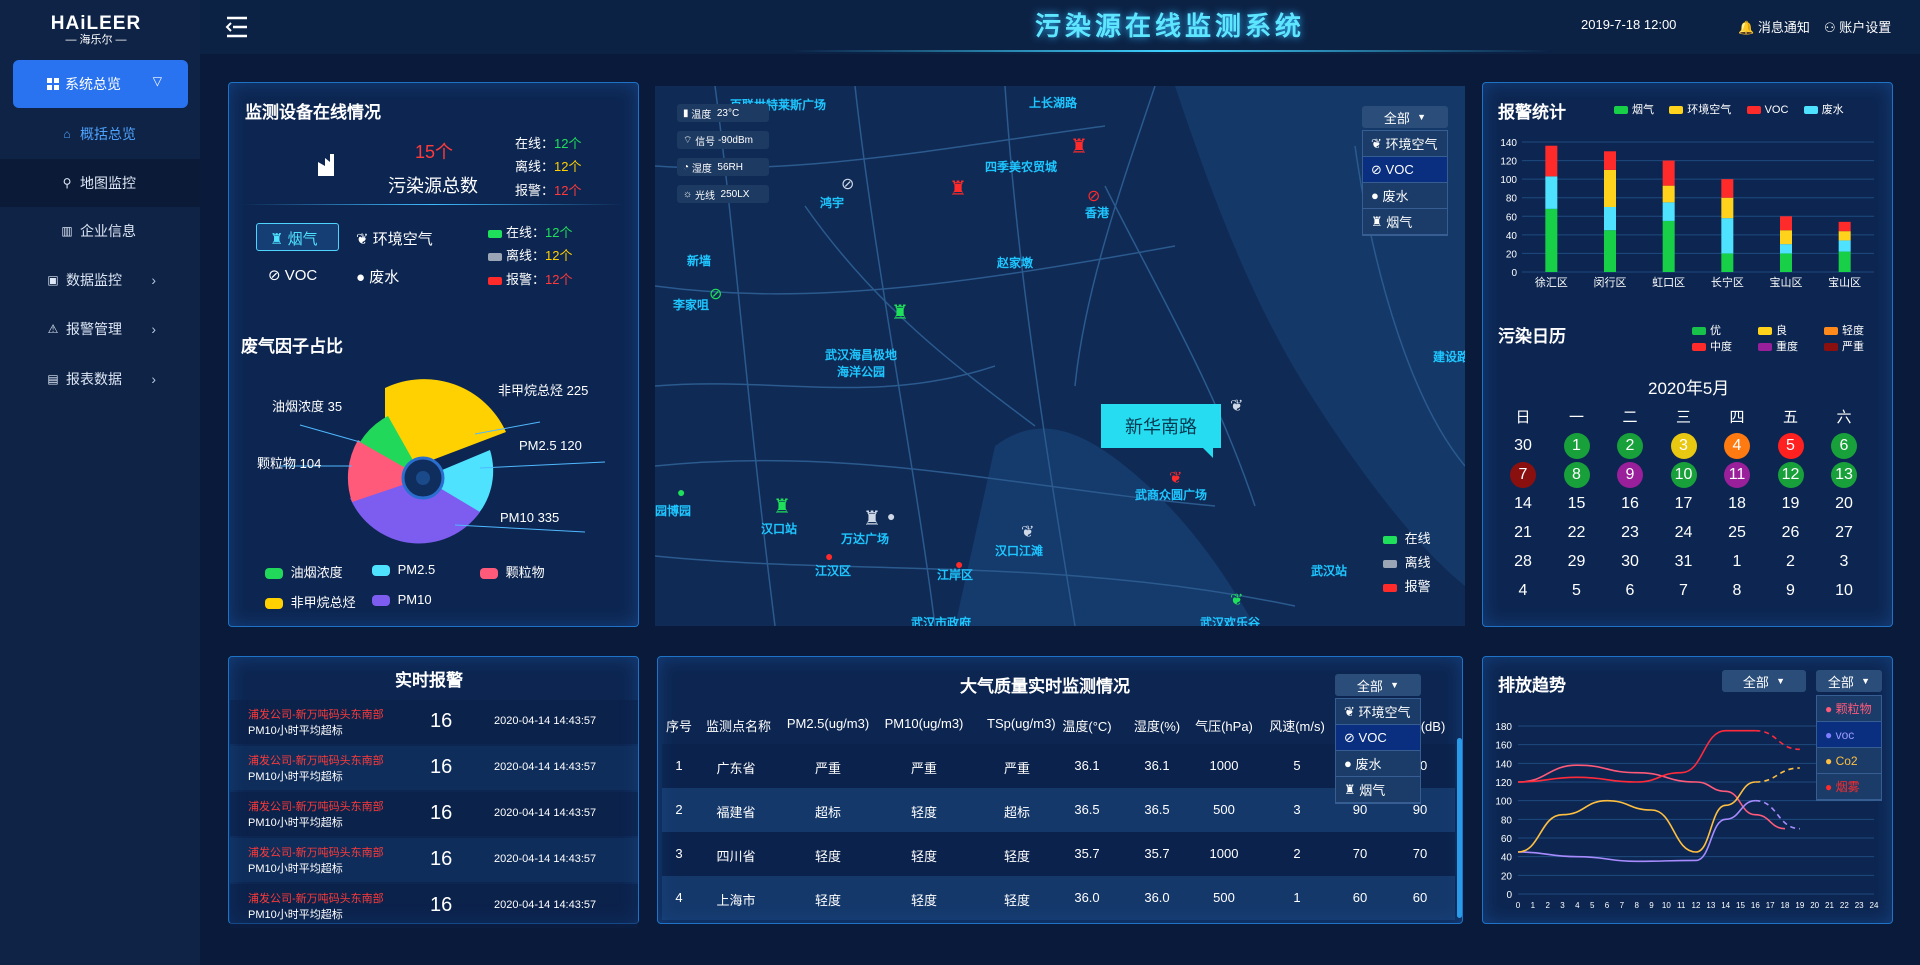 Image resolution: width=1920 pixels, height=965 pixels. I want to click on account-link: ⚇ 账户设置, so click(1857, 26).